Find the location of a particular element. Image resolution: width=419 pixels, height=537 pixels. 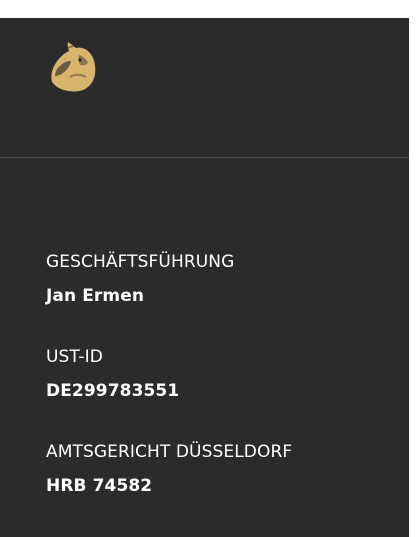

management-value: Jan Ermen is located at coordinates (95, 296).